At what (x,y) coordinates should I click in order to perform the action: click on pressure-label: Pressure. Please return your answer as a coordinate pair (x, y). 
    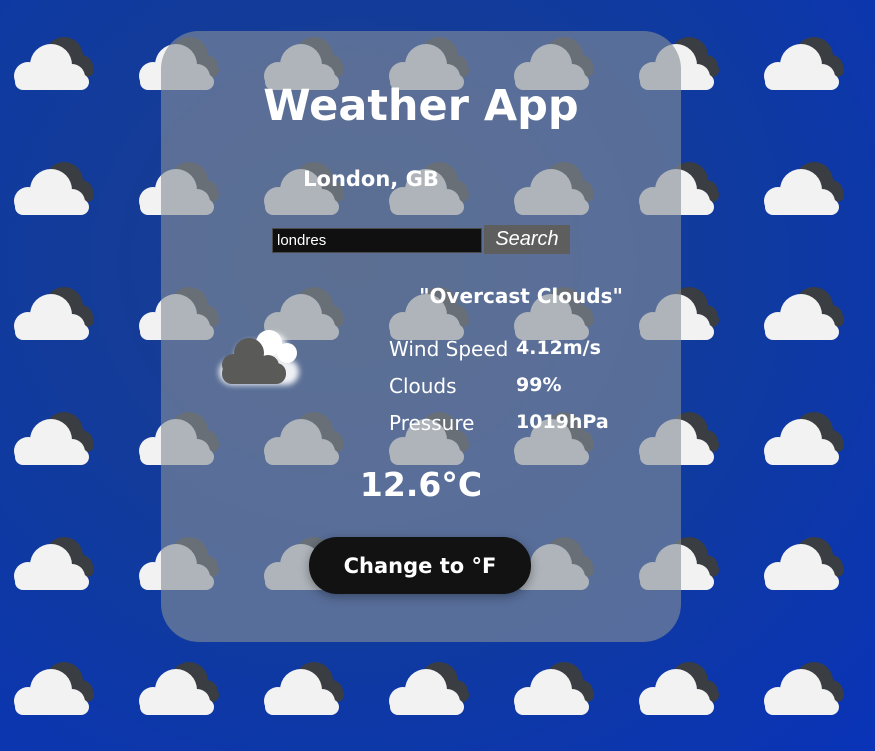
    Looking at the image, I should click on (432, 423).